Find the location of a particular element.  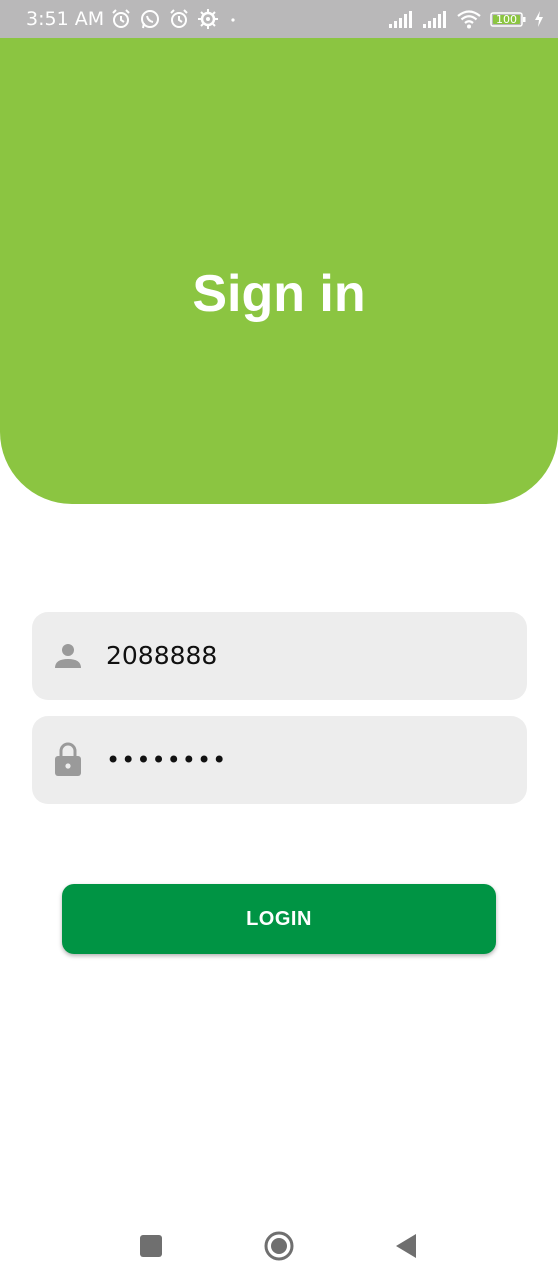

username-field: 2088888 is located at coordinates (279, 656).